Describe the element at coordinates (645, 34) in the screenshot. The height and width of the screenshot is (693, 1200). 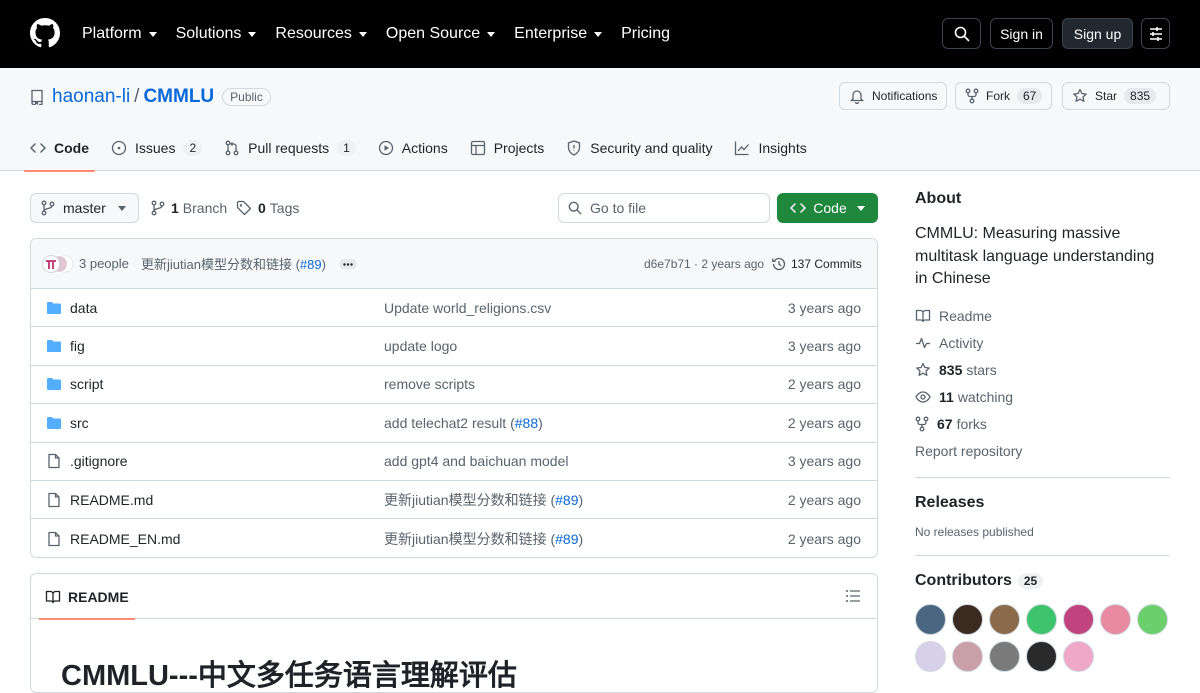
I see `nav-pricing: Pricing` at that location.